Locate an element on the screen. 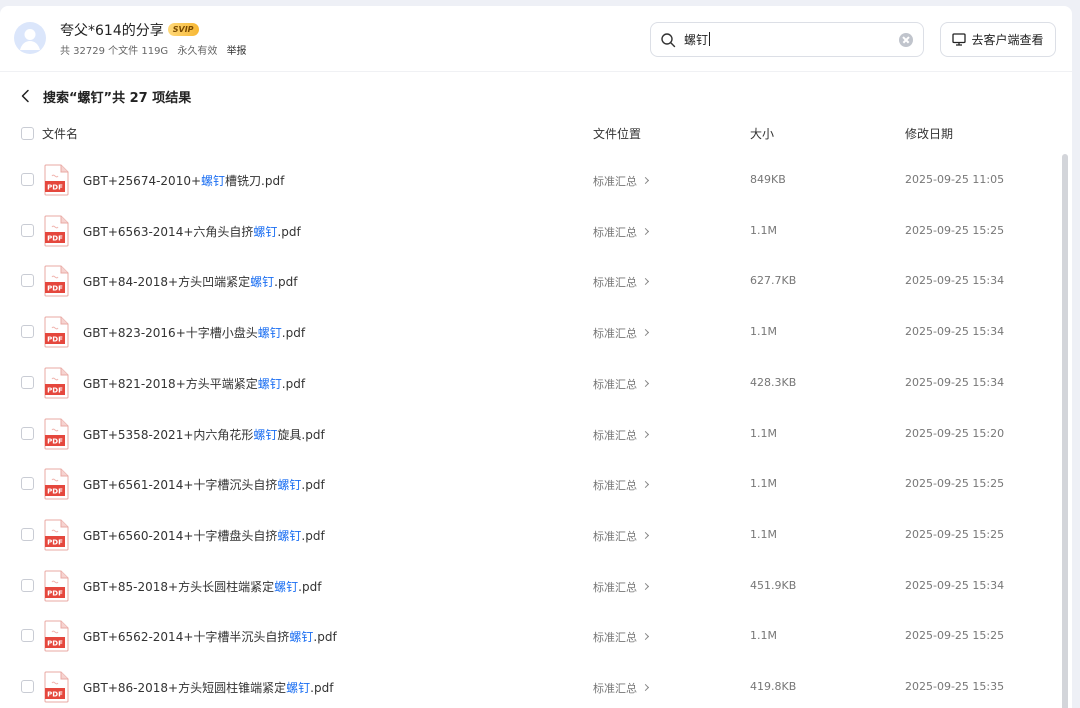 This screenshot has width=1080, height=708. file-name-link: GBT+84-2018+方头凹端紧定螺钉.pdf is located at coordinates (190, 281).